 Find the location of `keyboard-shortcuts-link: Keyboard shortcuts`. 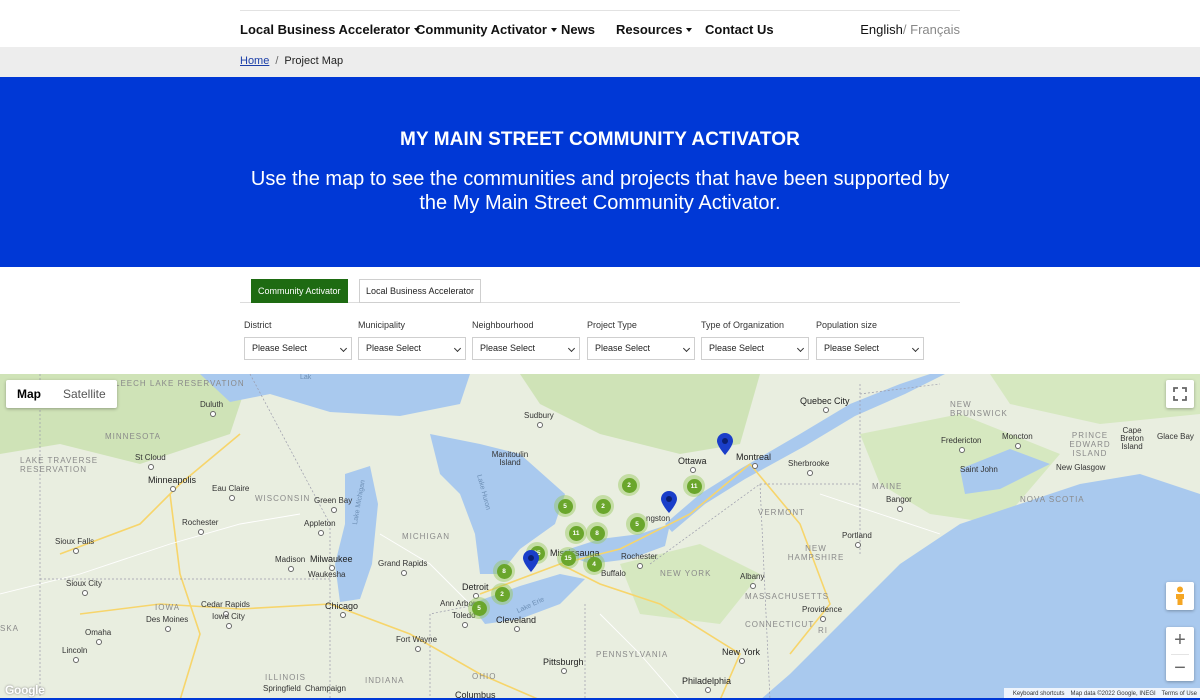

keyboard-shortcuts-link: Keyboard shortcuts is located at coordinates (1039, 694).